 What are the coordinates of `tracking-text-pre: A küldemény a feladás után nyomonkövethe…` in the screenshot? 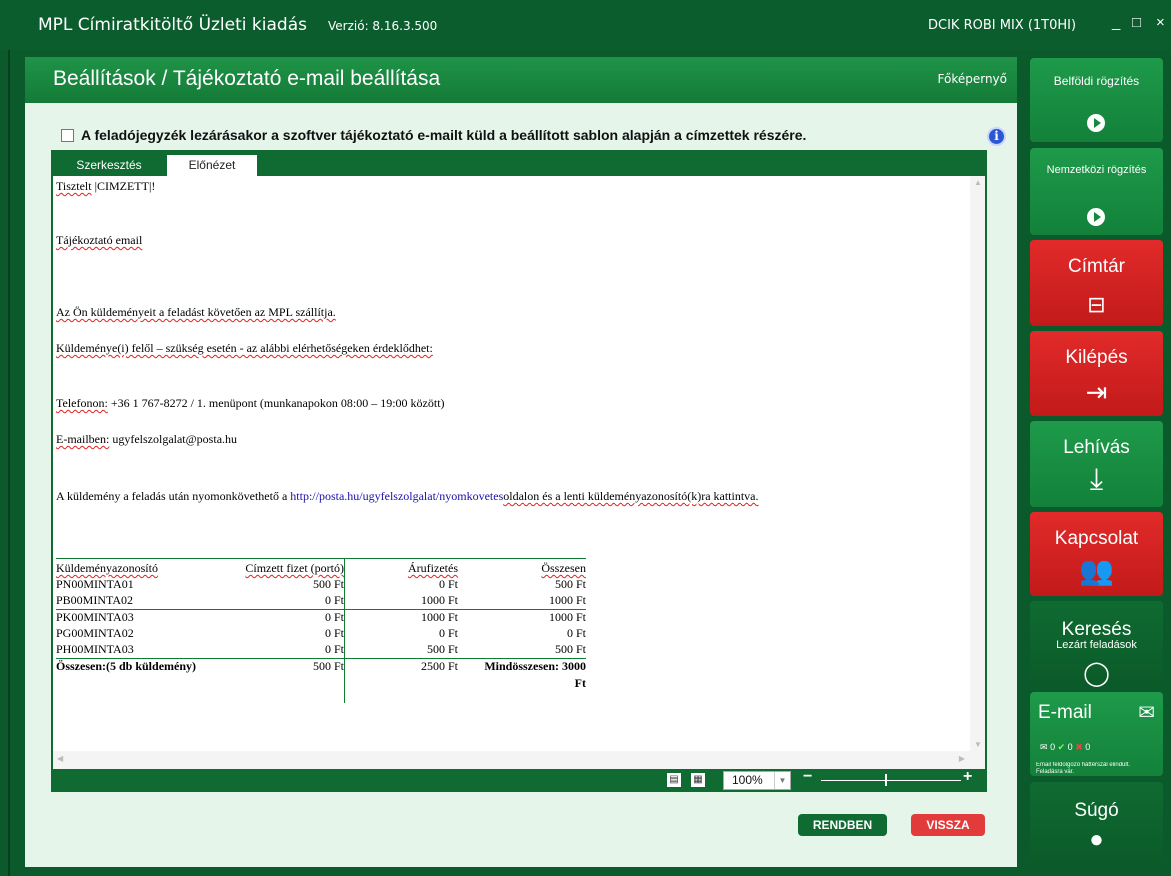 It's located at (173, 496).